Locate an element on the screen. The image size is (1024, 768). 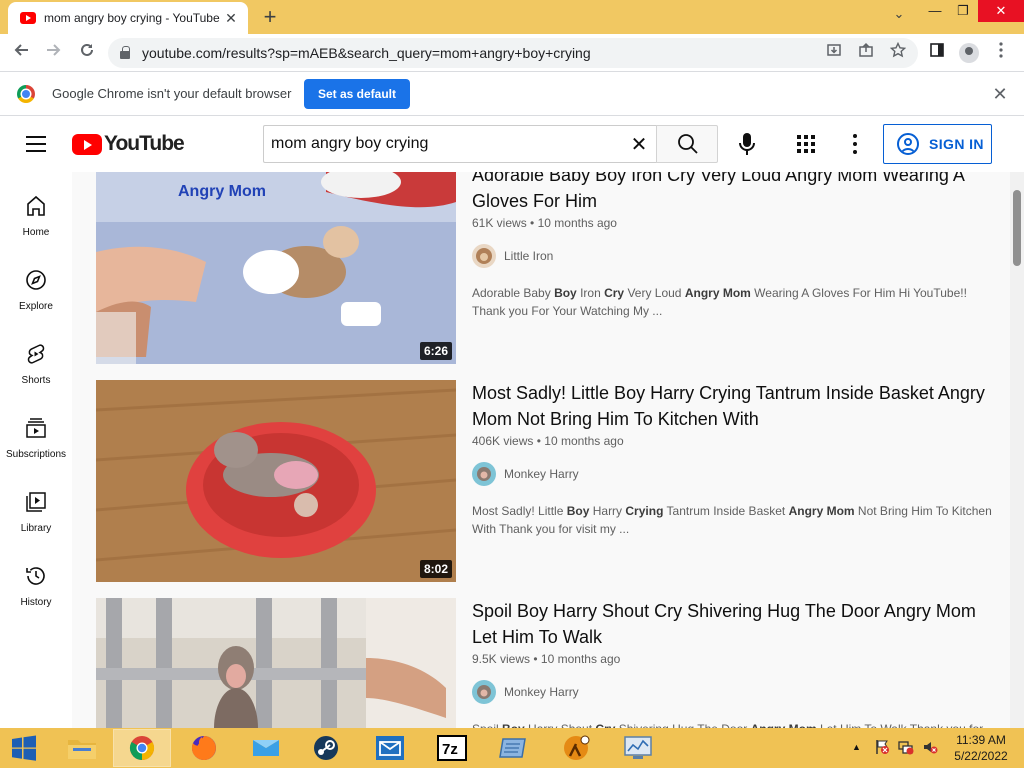
guide-label-history: History is located at coordinates (36, 602).